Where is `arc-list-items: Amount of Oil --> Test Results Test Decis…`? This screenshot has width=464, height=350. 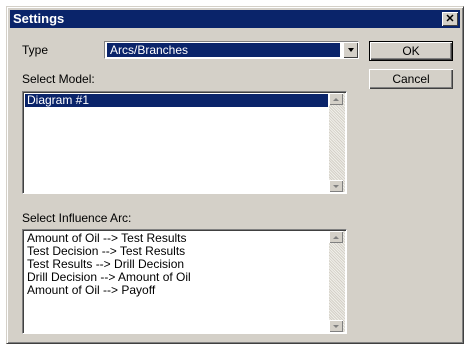
arc-list-items: Amount of Oil --> Test Results Test Decis… is located at coordinates (176, 264).